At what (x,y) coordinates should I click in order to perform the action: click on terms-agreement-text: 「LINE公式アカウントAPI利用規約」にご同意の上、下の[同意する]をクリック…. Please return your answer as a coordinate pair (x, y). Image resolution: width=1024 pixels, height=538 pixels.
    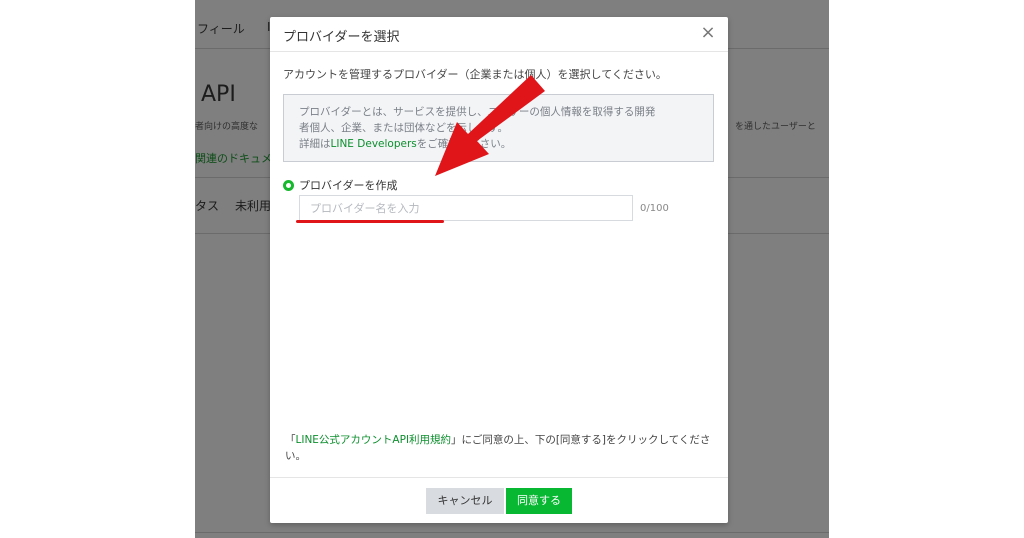
    Looking at the image, I should click on (500, 448).